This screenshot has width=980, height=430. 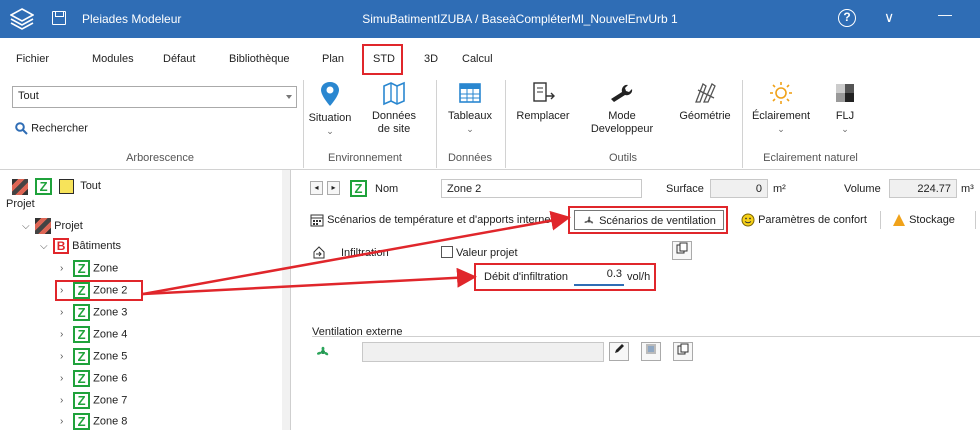 I want to click on valeur-projet-label: Valeur projet, so click(x=487, y=253).